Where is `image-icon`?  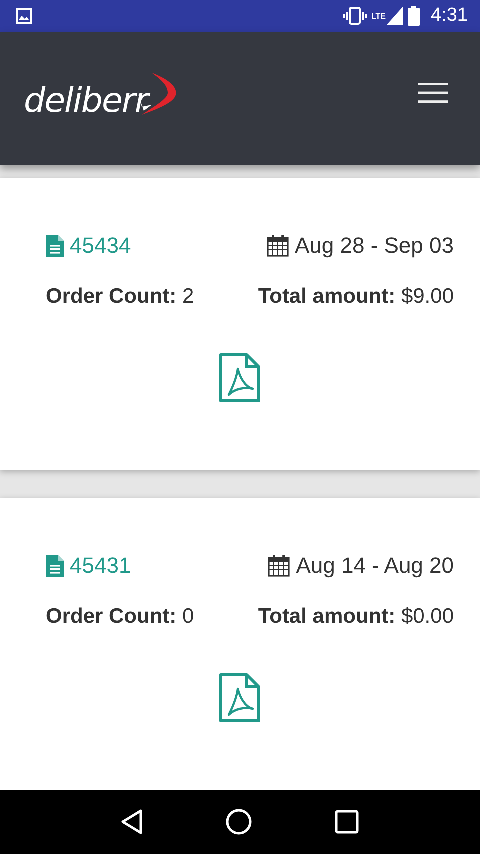 image-icon is located at coordinates (24, 16).